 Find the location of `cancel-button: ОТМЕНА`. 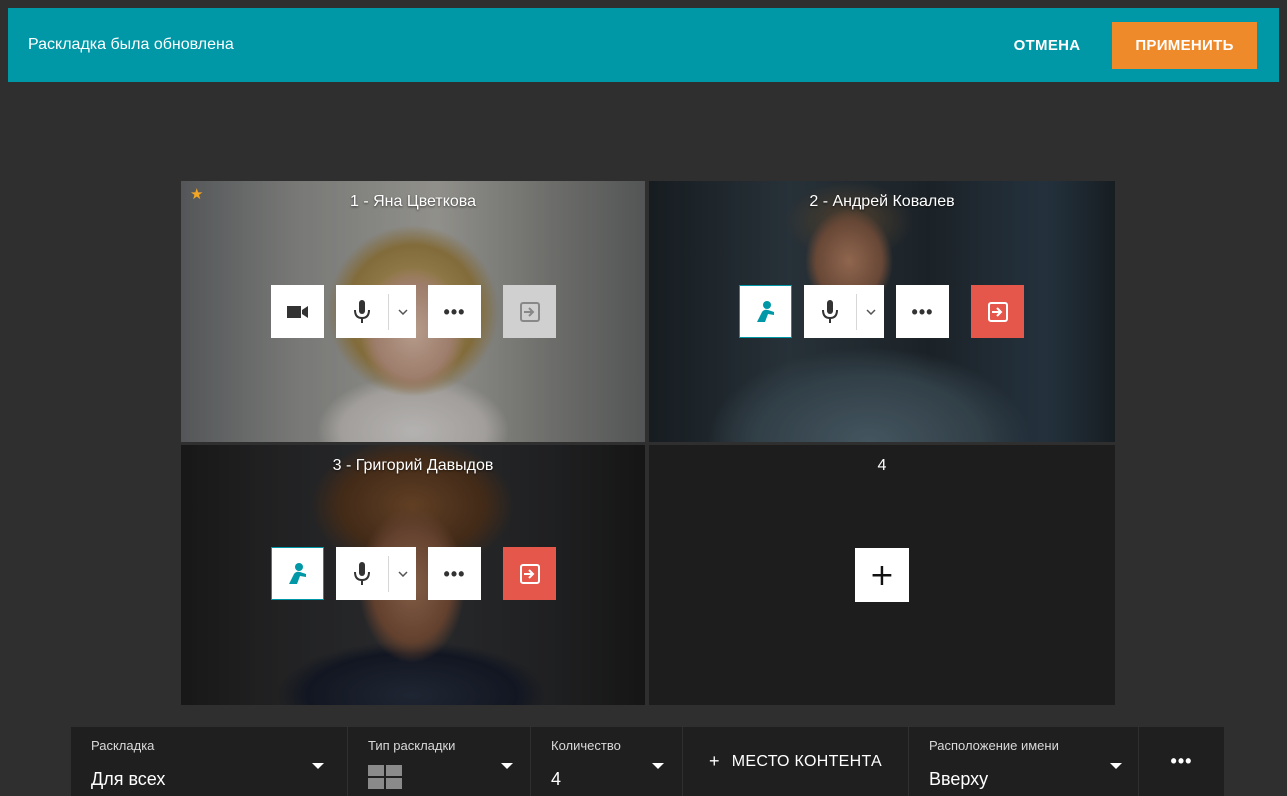

cancel-button: ОТМЕНА is located at coordinates (1047, 45).